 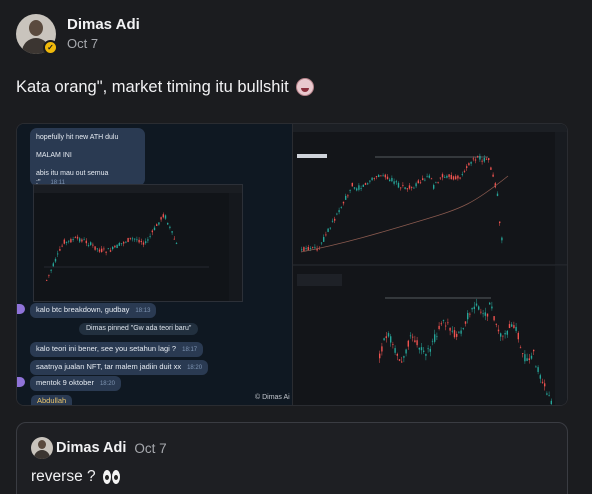 What do you see at coordinates (63, 476) in the screenshot?
I see `quoted-text-content: reverse ?` at bounding box center [63, 476].